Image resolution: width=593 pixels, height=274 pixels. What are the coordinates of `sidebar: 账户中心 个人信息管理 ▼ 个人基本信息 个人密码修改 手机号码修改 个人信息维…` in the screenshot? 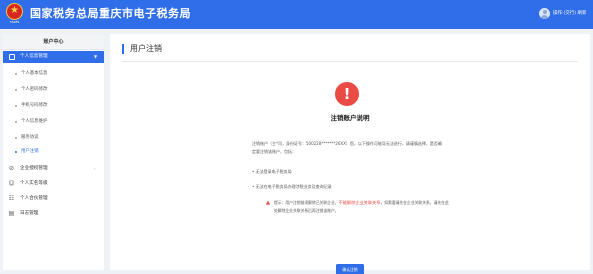 It's located at (53, 152).